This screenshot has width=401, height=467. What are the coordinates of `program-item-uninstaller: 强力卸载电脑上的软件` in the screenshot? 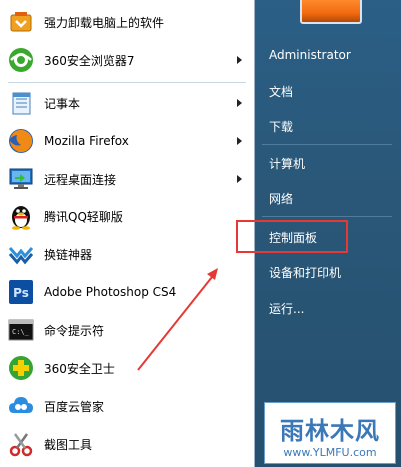 It's located at (127, 22).